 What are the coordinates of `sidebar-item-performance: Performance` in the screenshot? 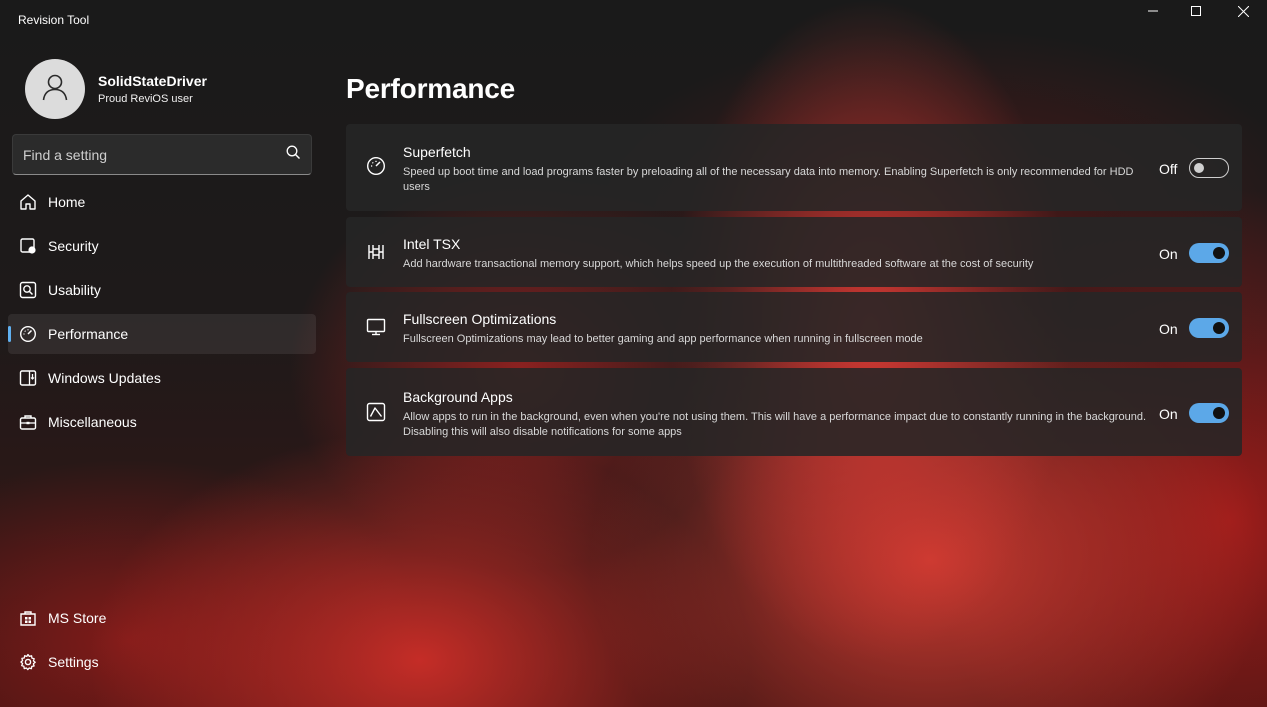 It's located at (162, 334).